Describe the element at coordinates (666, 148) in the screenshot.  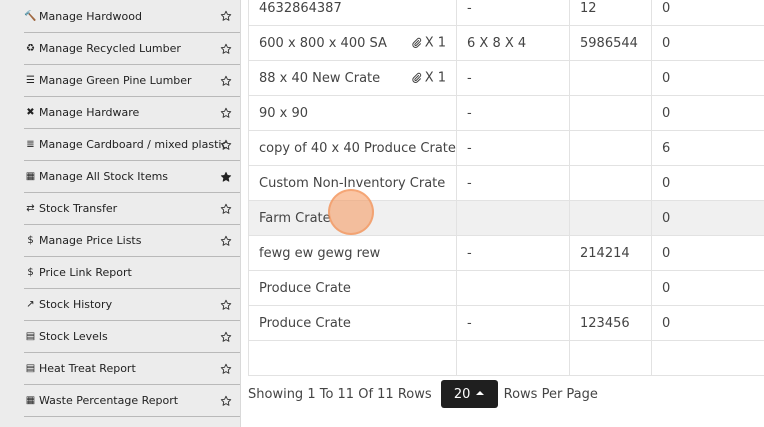
I see `cell-qty-text: 6` at that location.